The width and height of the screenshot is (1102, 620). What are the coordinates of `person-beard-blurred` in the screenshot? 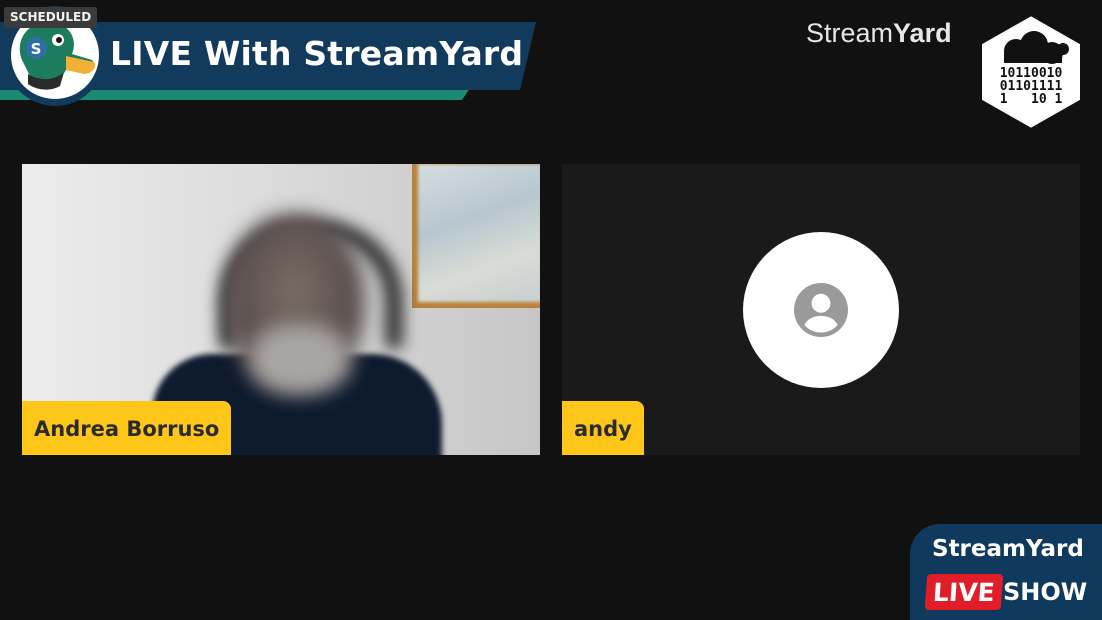 It's located at (300, 359).